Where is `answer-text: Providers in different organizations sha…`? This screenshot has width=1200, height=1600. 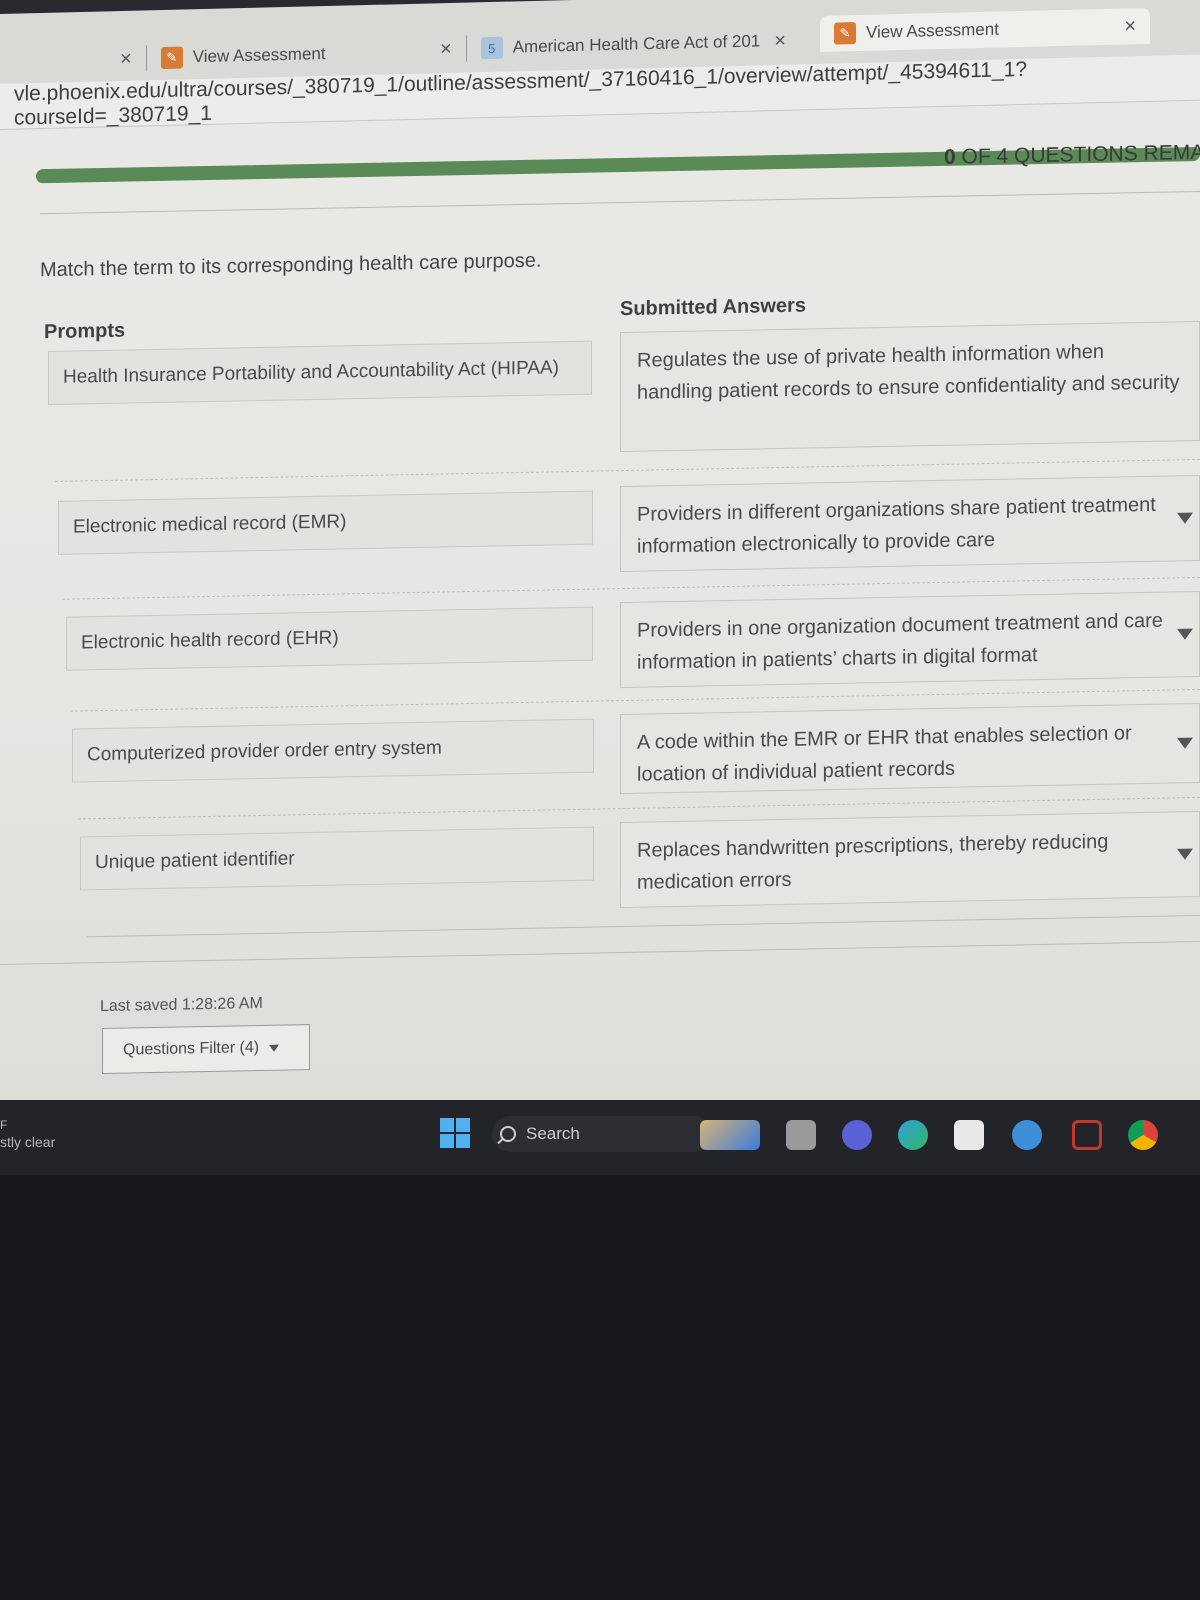 answer-text: Providers in different organizations sha… is located at coordinates (896, 525).